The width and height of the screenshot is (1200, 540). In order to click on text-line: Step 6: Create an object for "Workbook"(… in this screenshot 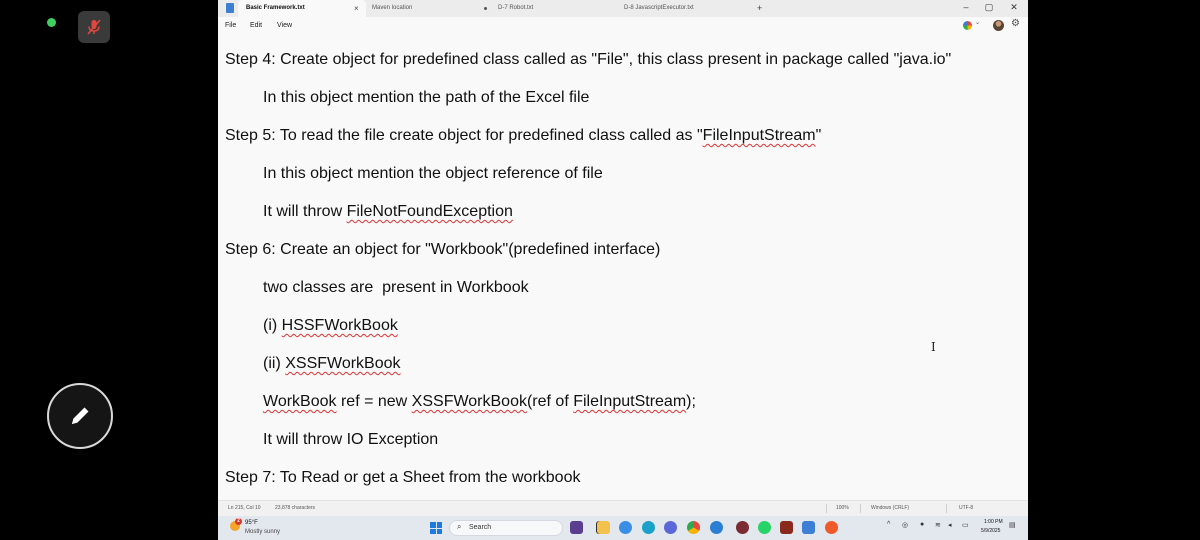, I will do `click(442, 250)`.